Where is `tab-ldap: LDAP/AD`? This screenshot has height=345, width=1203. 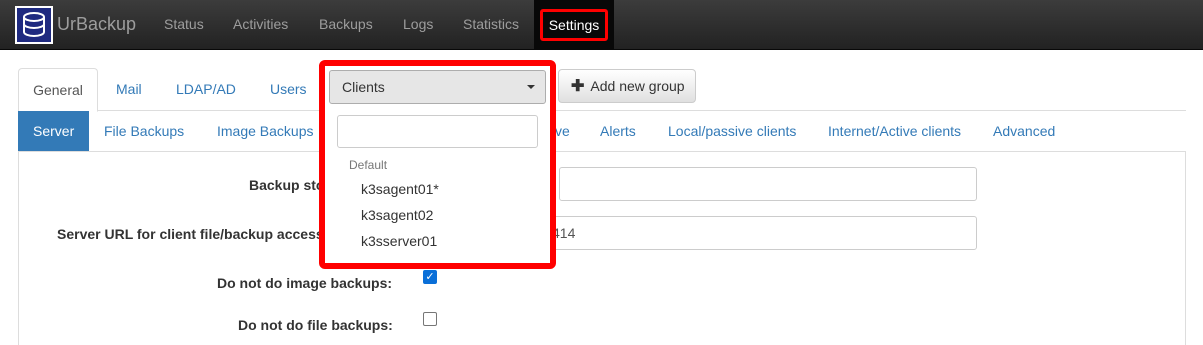
tab-ldap: LDAP/AD is located at coordinates (206, 89).